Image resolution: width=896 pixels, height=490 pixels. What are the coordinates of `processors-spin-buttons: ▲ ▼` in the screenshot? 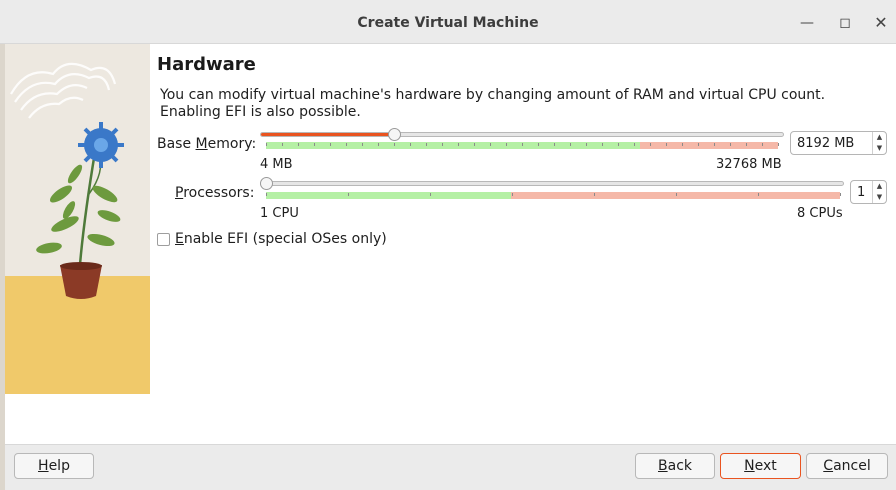 It's located at (879, 192).